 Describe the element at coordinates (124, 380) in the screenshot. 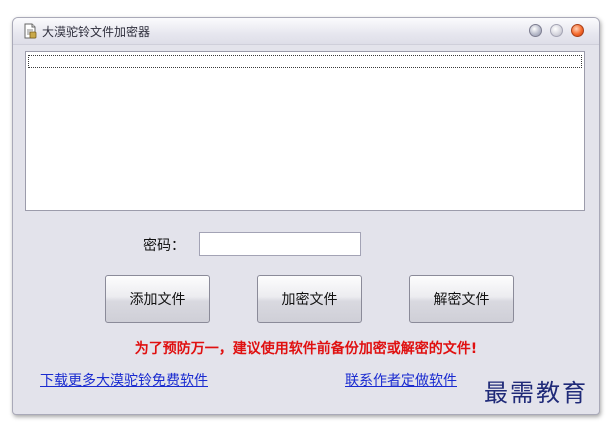

I see `download-more-link: 下载更多大漠驼铃免费软件` at that location.